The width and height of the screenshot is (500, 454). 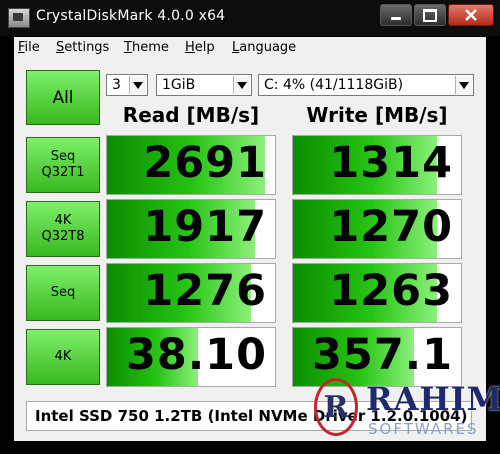 I want to click on write-column-header: Write [MB/s], so click(x=377, y=115).